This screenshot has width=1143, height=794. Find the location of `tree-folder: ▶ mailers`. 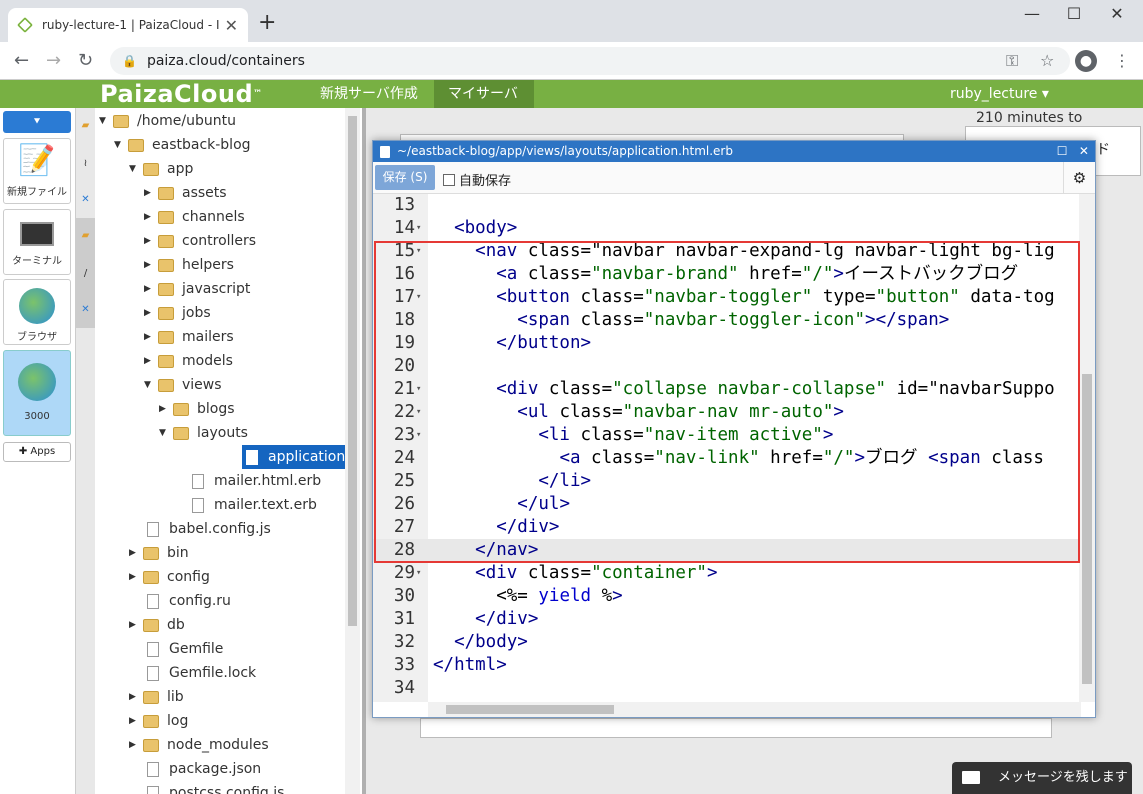

tree-folder: ▶ mailers is located at coordinates (189, 337).